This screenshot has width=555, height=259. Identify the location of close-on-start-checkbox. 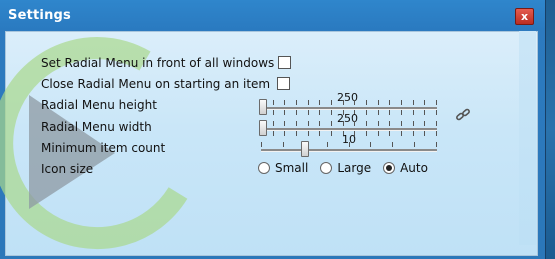
(284, 83).